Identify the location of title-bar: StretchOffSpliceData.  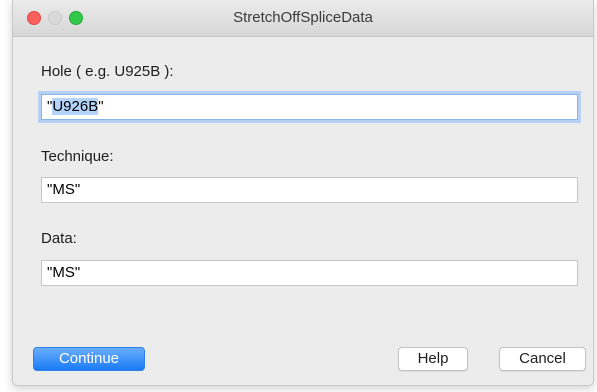
(303, 18).